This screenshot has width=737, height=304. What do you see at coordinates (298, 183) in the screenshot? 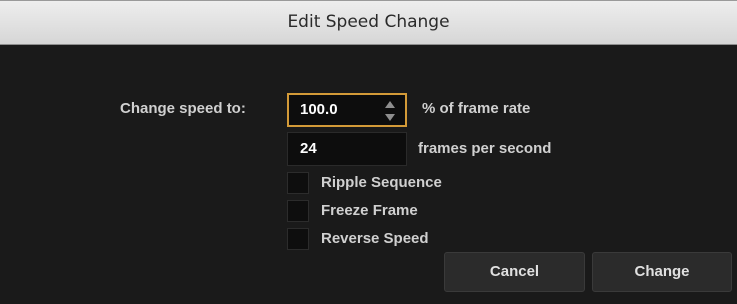
I see `ripple-sequence-checkbox` at bounding box center [298, 183].